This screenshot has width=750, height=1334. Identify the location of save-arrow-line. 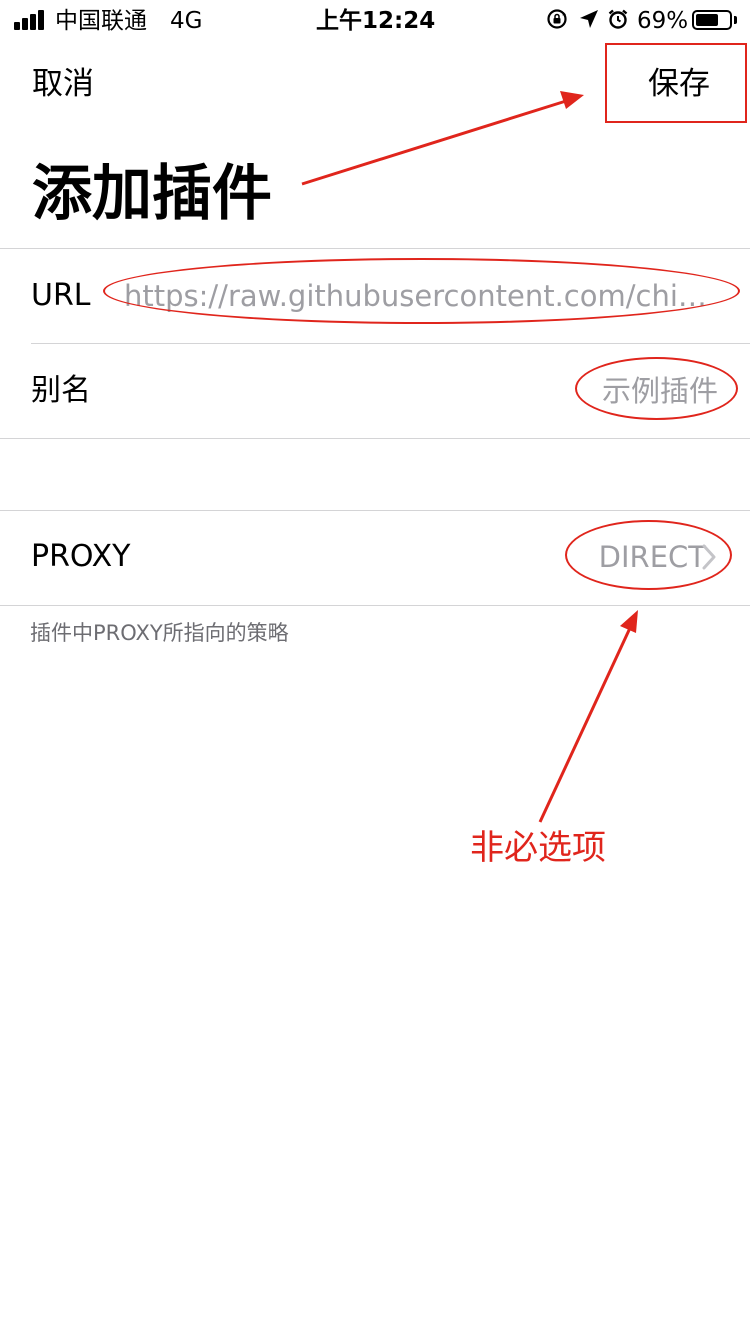
(434, 142).